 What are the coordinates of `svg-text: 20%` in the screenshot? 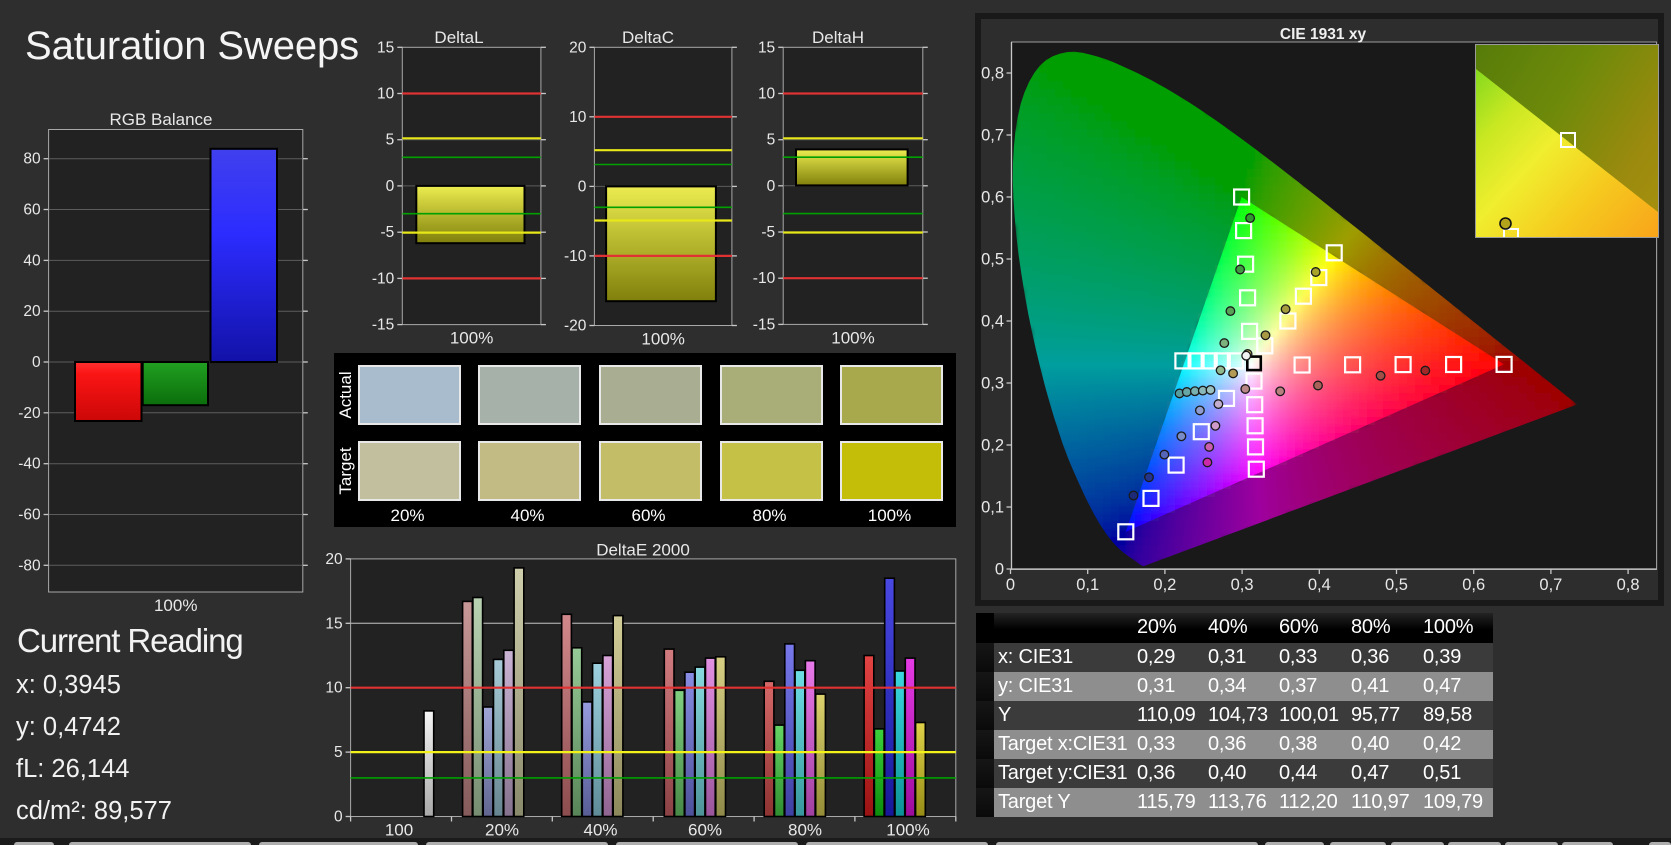 It's located at (502, 830).